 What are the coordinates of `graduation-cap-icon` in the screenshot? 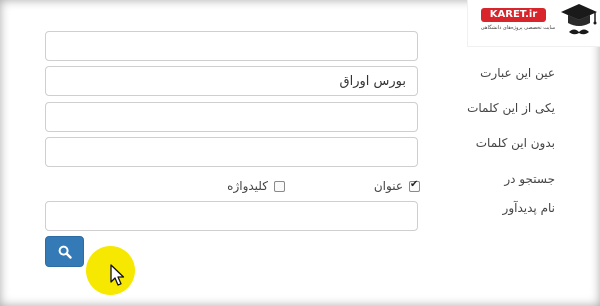 It's located at (579, 19).